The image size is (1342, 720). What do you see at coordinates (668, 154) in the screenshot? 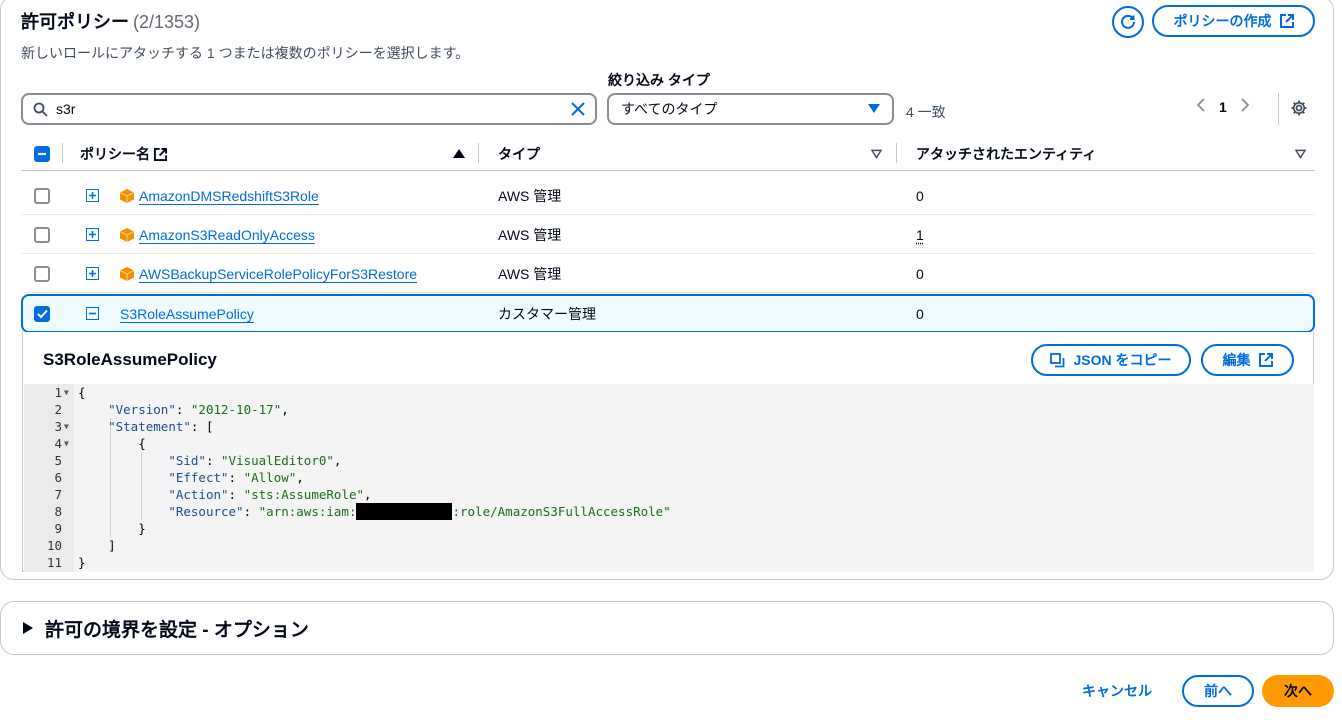
I see `table-header: ポリシー名 タイプ アタッチされたエンティティ` at bounding box center [668, 154].